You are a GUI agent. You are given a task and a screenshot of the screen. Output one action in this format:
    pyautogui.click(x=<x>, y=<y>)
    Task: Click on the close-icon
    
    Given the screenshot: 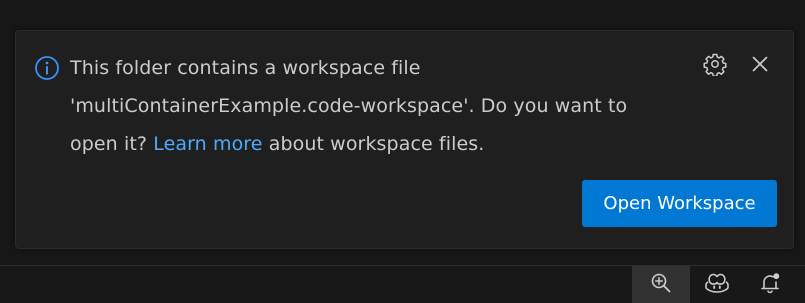 What is the action you would take?
    pyautogui.click(x=760, y=66)
    